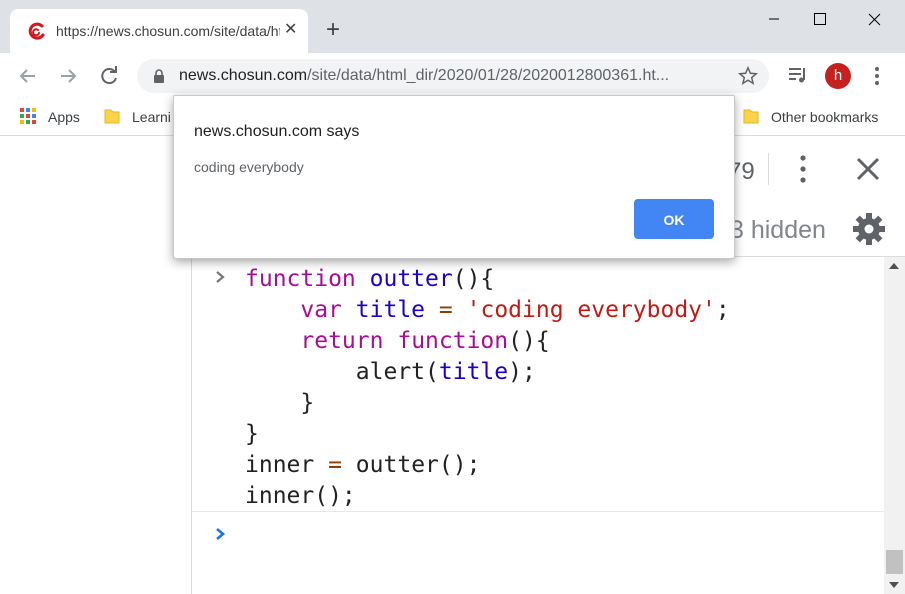  I want to click on dialog-title: news.chosun.com says, so click(277, 131).